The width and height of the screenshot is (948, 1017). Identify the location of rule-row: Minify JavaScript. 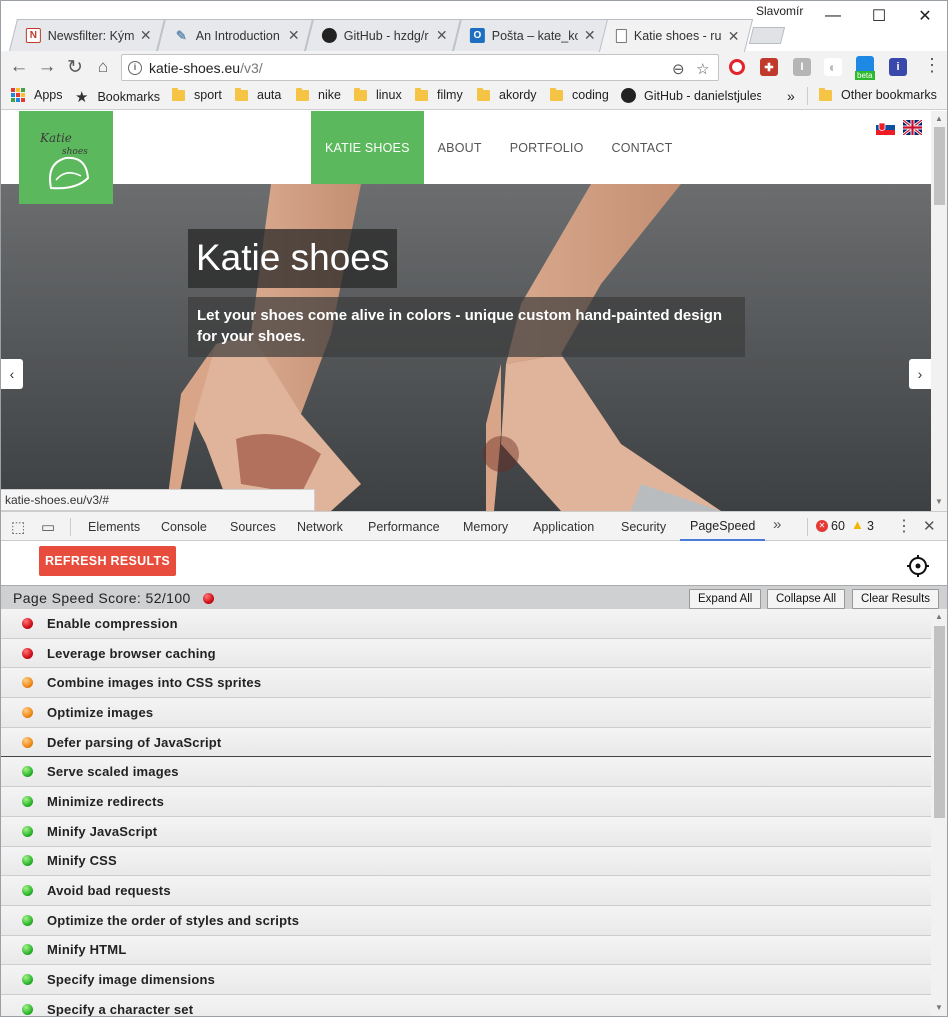
(466, 831).